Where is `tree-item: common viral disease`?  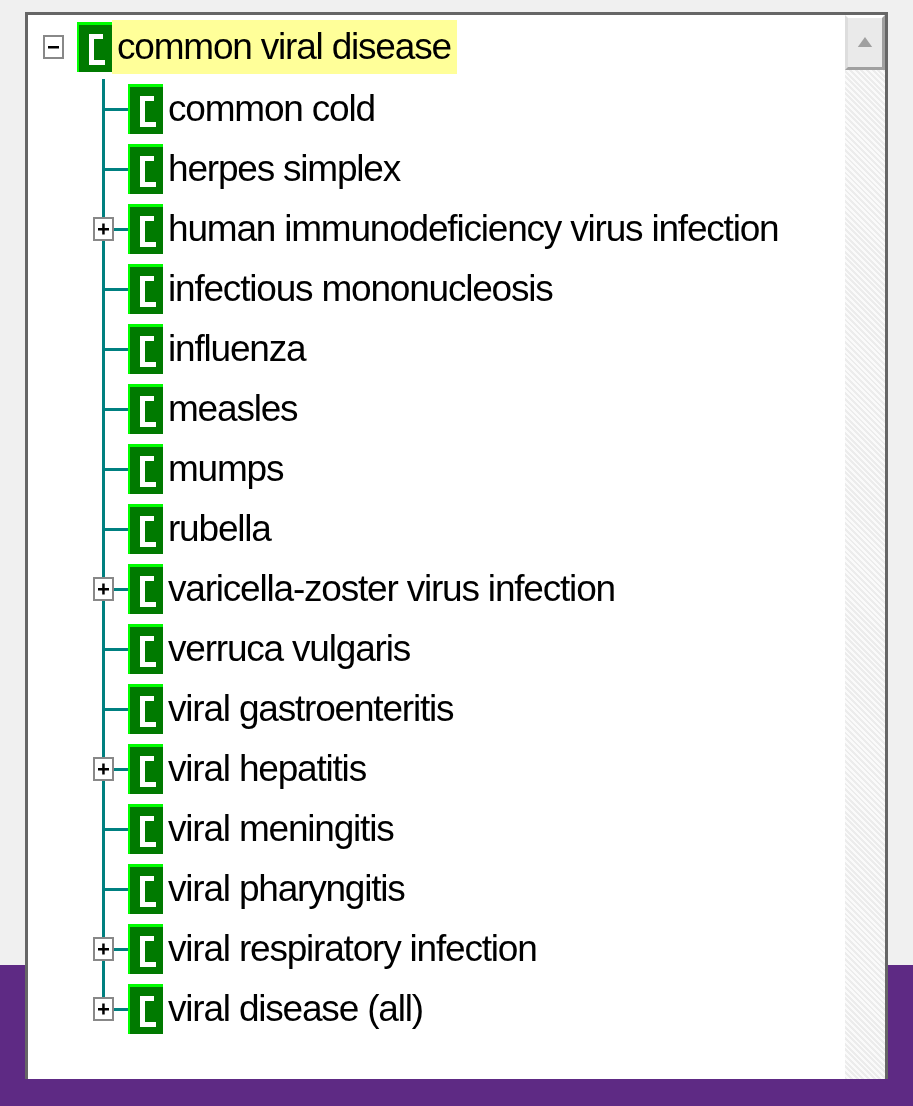
tree-item: common viral disease is located at coordinates (284, 46).